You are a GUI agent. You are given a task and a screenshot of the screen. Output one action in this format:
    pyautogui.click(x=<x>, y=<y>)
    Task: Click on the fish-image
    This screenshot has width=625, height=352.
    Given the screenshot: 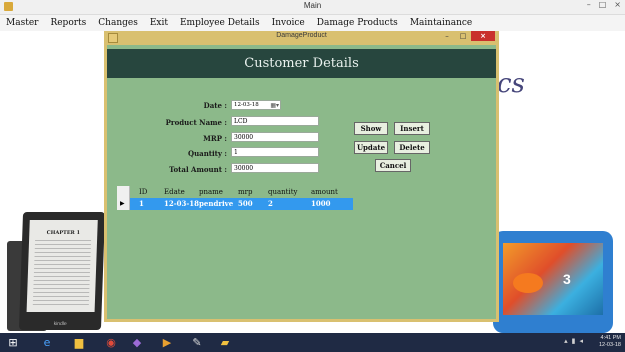 What is the action you would take?
    pyautogui.click(x=528, y=283)
    